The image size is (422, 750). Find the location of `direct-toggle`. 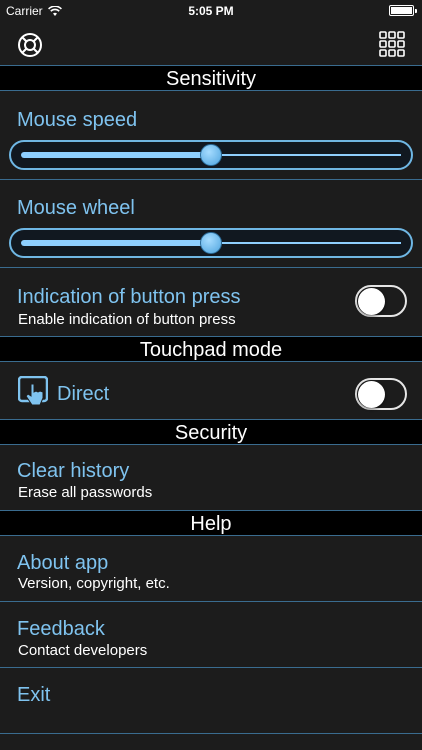

direct-toggle is located at coordinates (381, 394).